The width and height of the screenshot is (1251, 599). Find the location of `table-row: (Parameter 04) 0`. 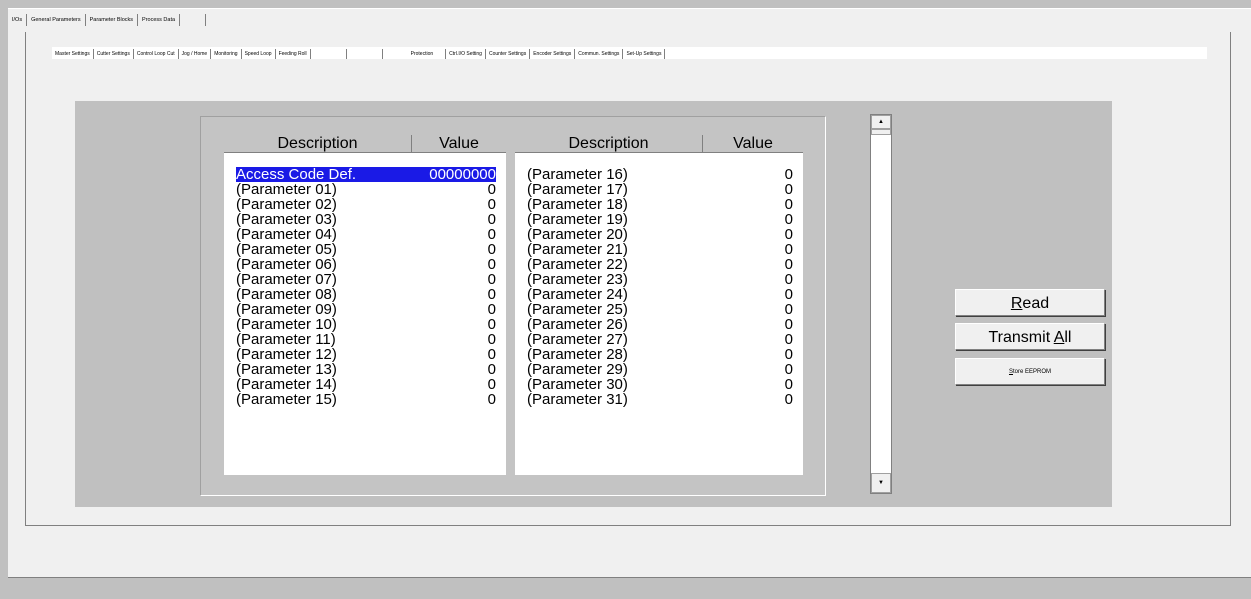

table-row: (Parameter 04) 0 is located at coordinates (365, 234).